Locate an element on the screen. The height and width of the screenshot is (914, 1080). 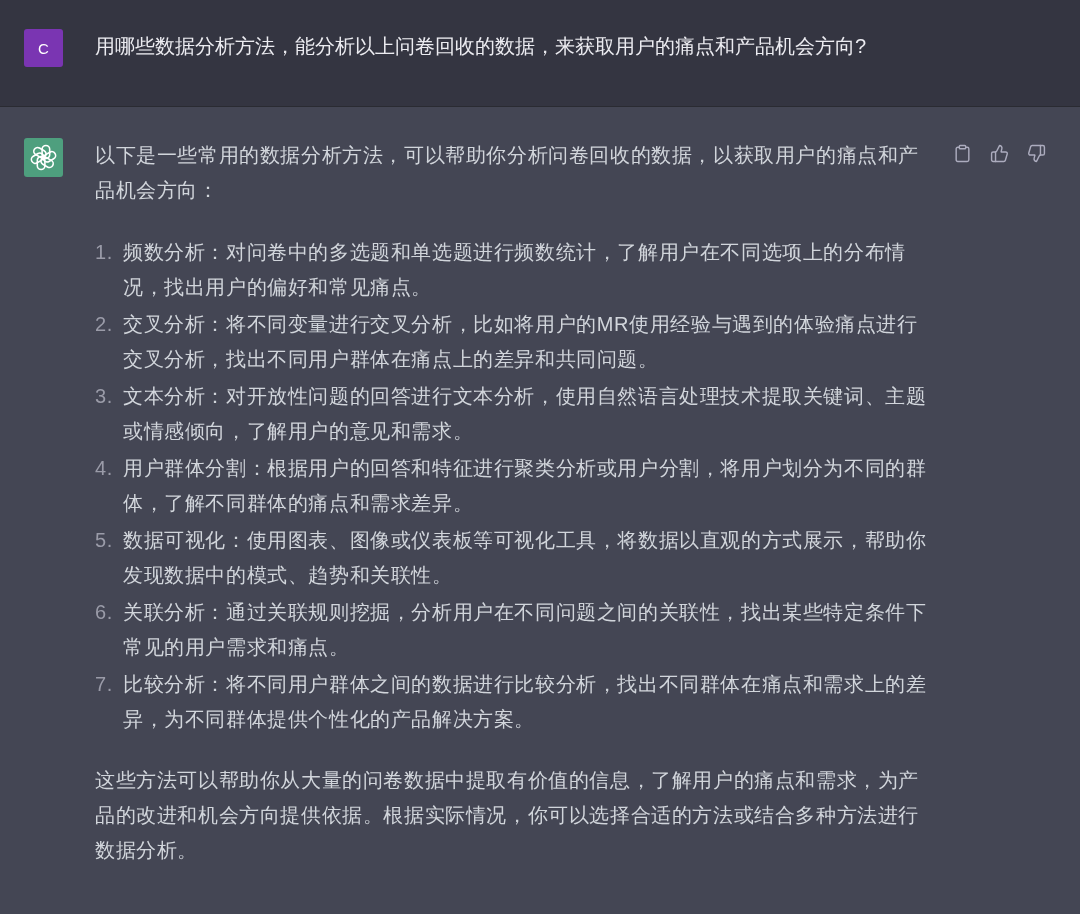
thumbs-down-icon is located at coordinates (1036, 153).